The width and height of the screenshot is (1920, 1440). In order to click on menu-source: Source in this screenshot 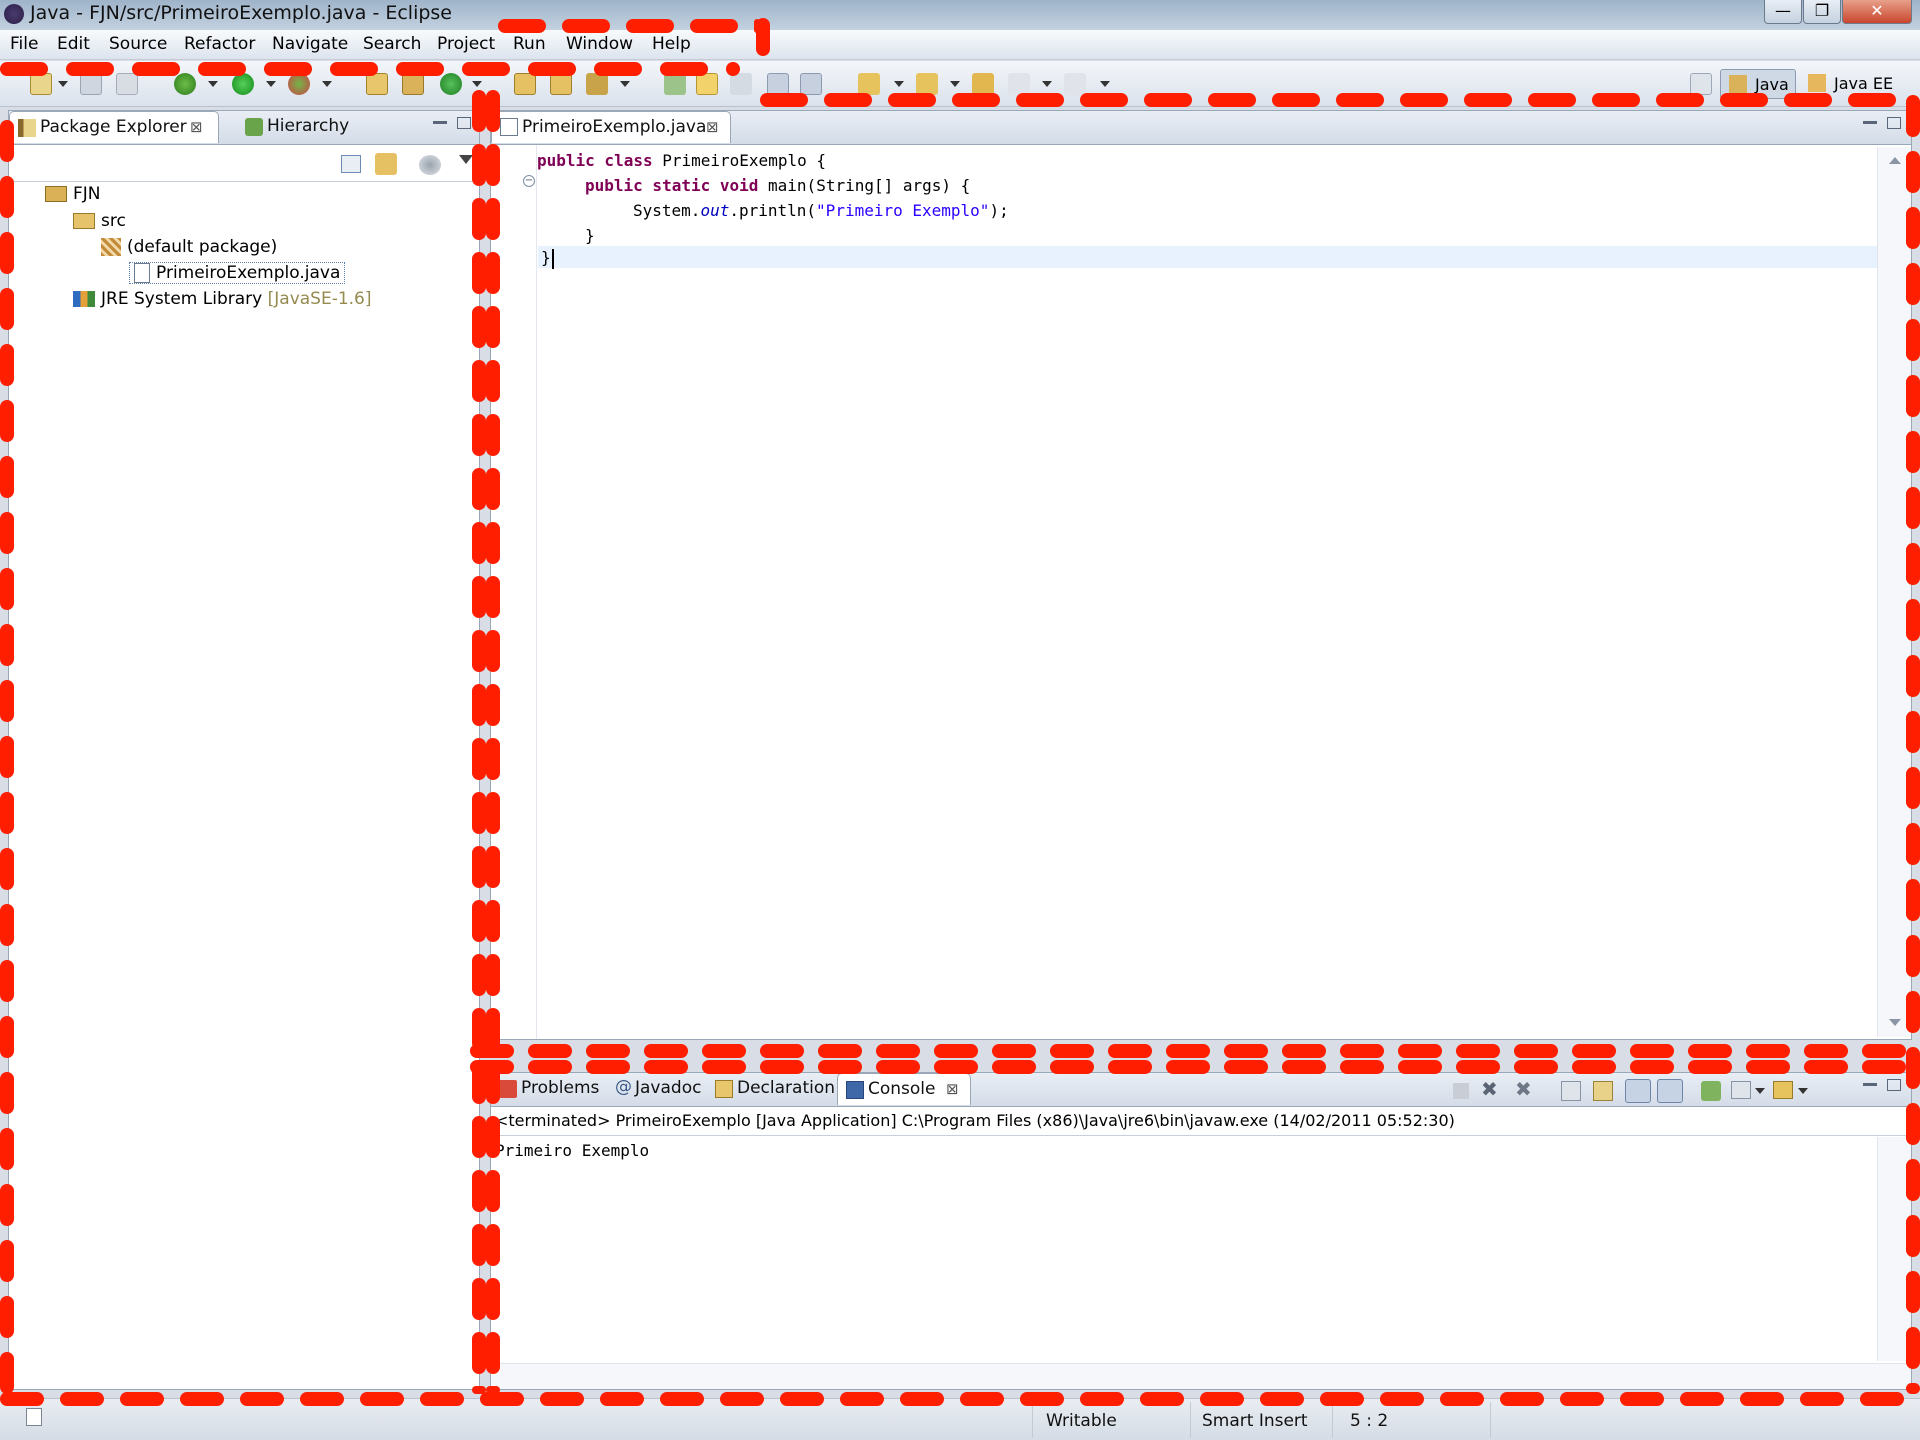, I will do `click(138, 44)`.